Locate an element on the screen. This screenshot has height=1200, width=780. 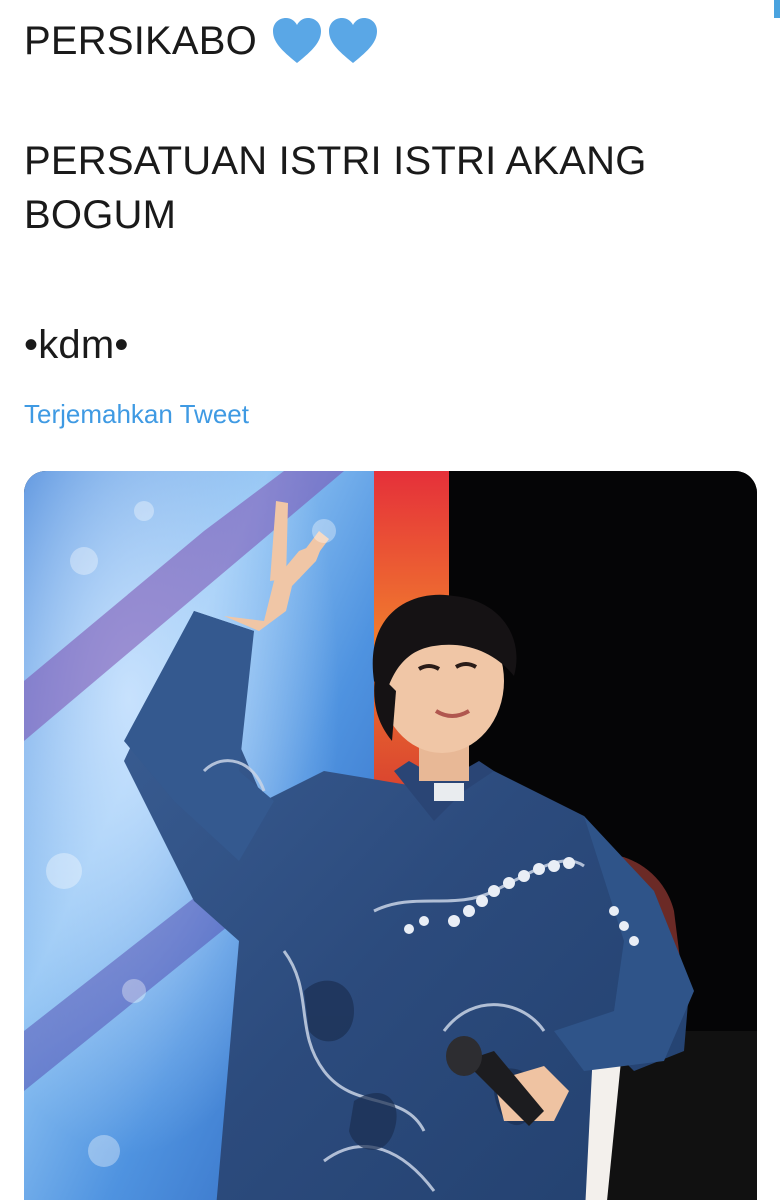
tweet-text-line-1: PERSIKABO is located at coordinates (201, 41).